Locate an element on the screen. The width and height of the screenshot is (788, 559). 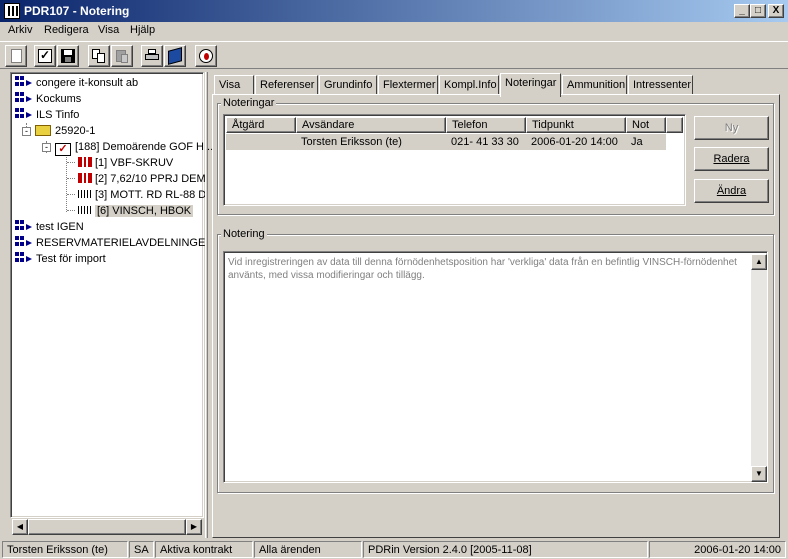
tab-intressenter: Intressenter is located at coordinates (660, 85).